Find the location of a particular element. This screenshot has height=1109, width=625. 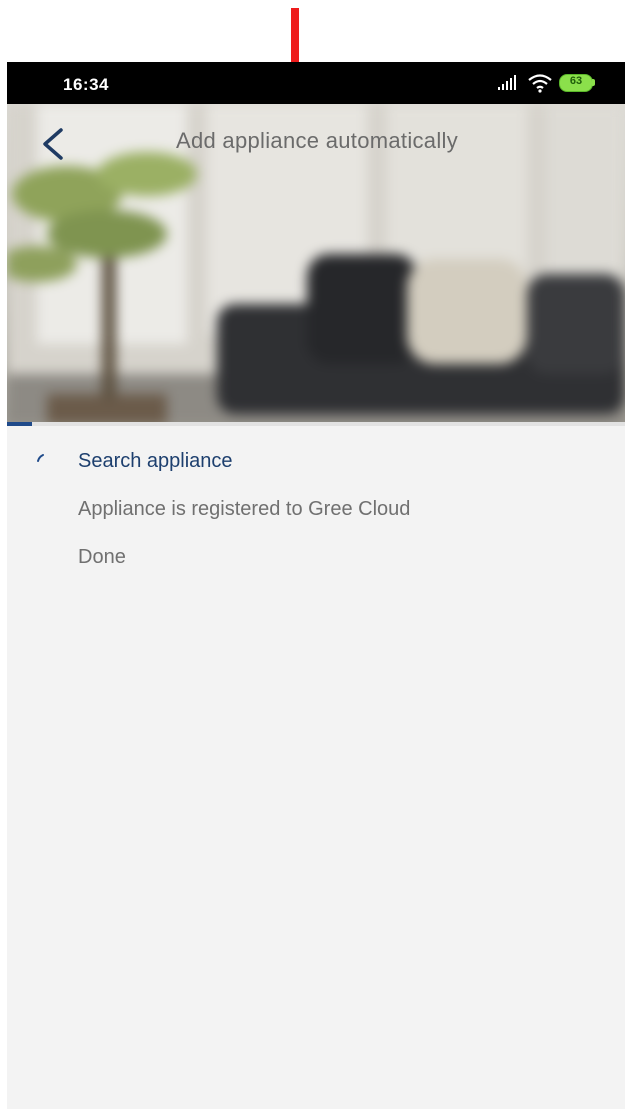

step-search-appliance: Search appliance is located at coordinates (155, 461).